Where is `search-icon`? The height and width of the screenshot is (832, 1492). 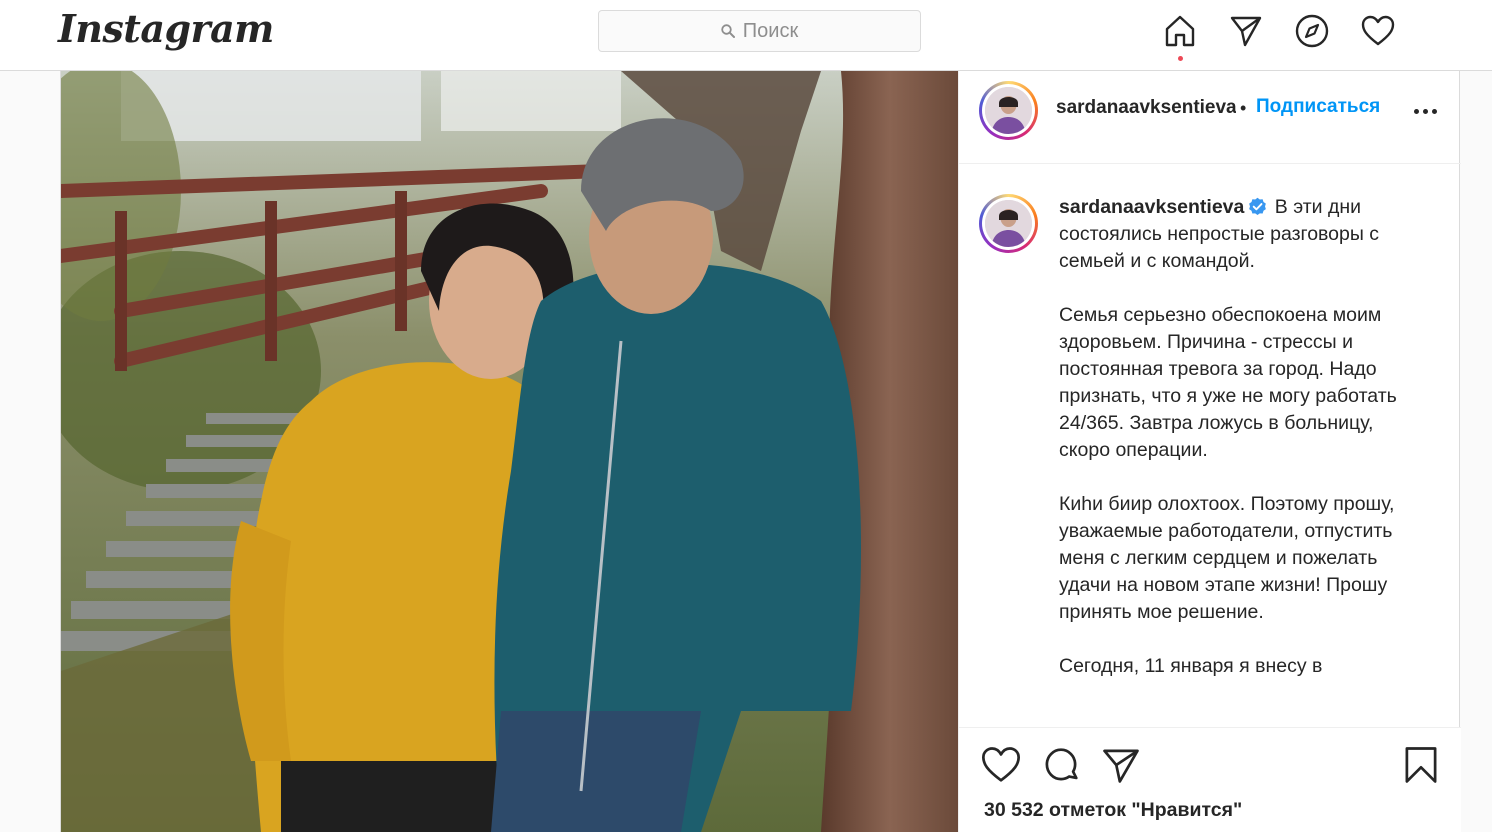
search-icon is located at coordinates (728, 31).